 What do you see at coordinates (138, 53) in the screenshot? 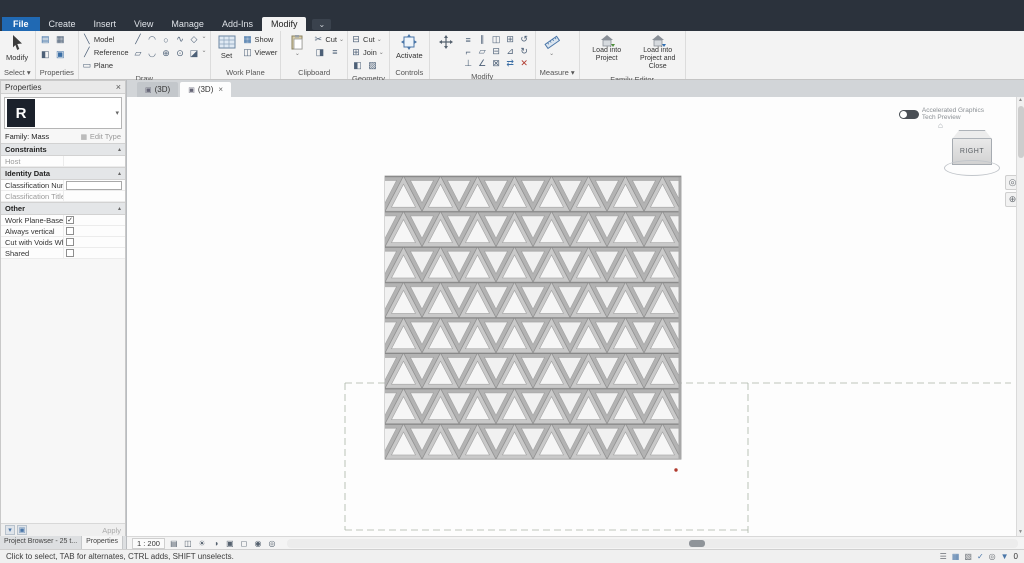
I see `draw-rectangle-icon: ▱` at bounding box center [138, 53].